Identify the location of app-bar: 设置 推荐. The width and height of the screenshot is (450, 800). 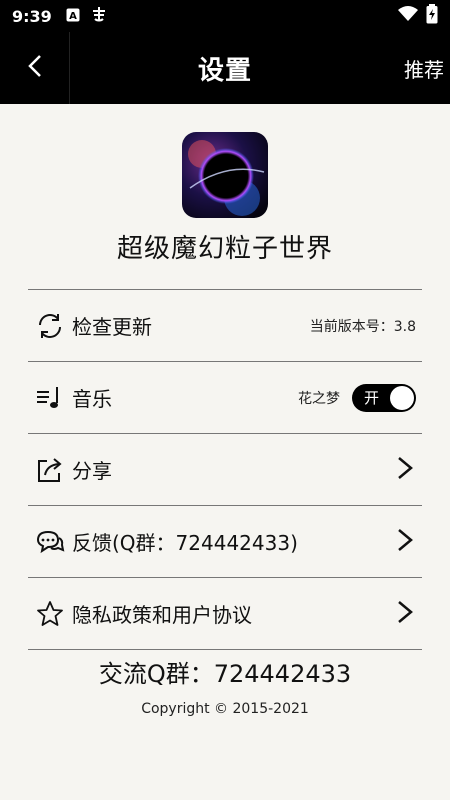
(225, 68).